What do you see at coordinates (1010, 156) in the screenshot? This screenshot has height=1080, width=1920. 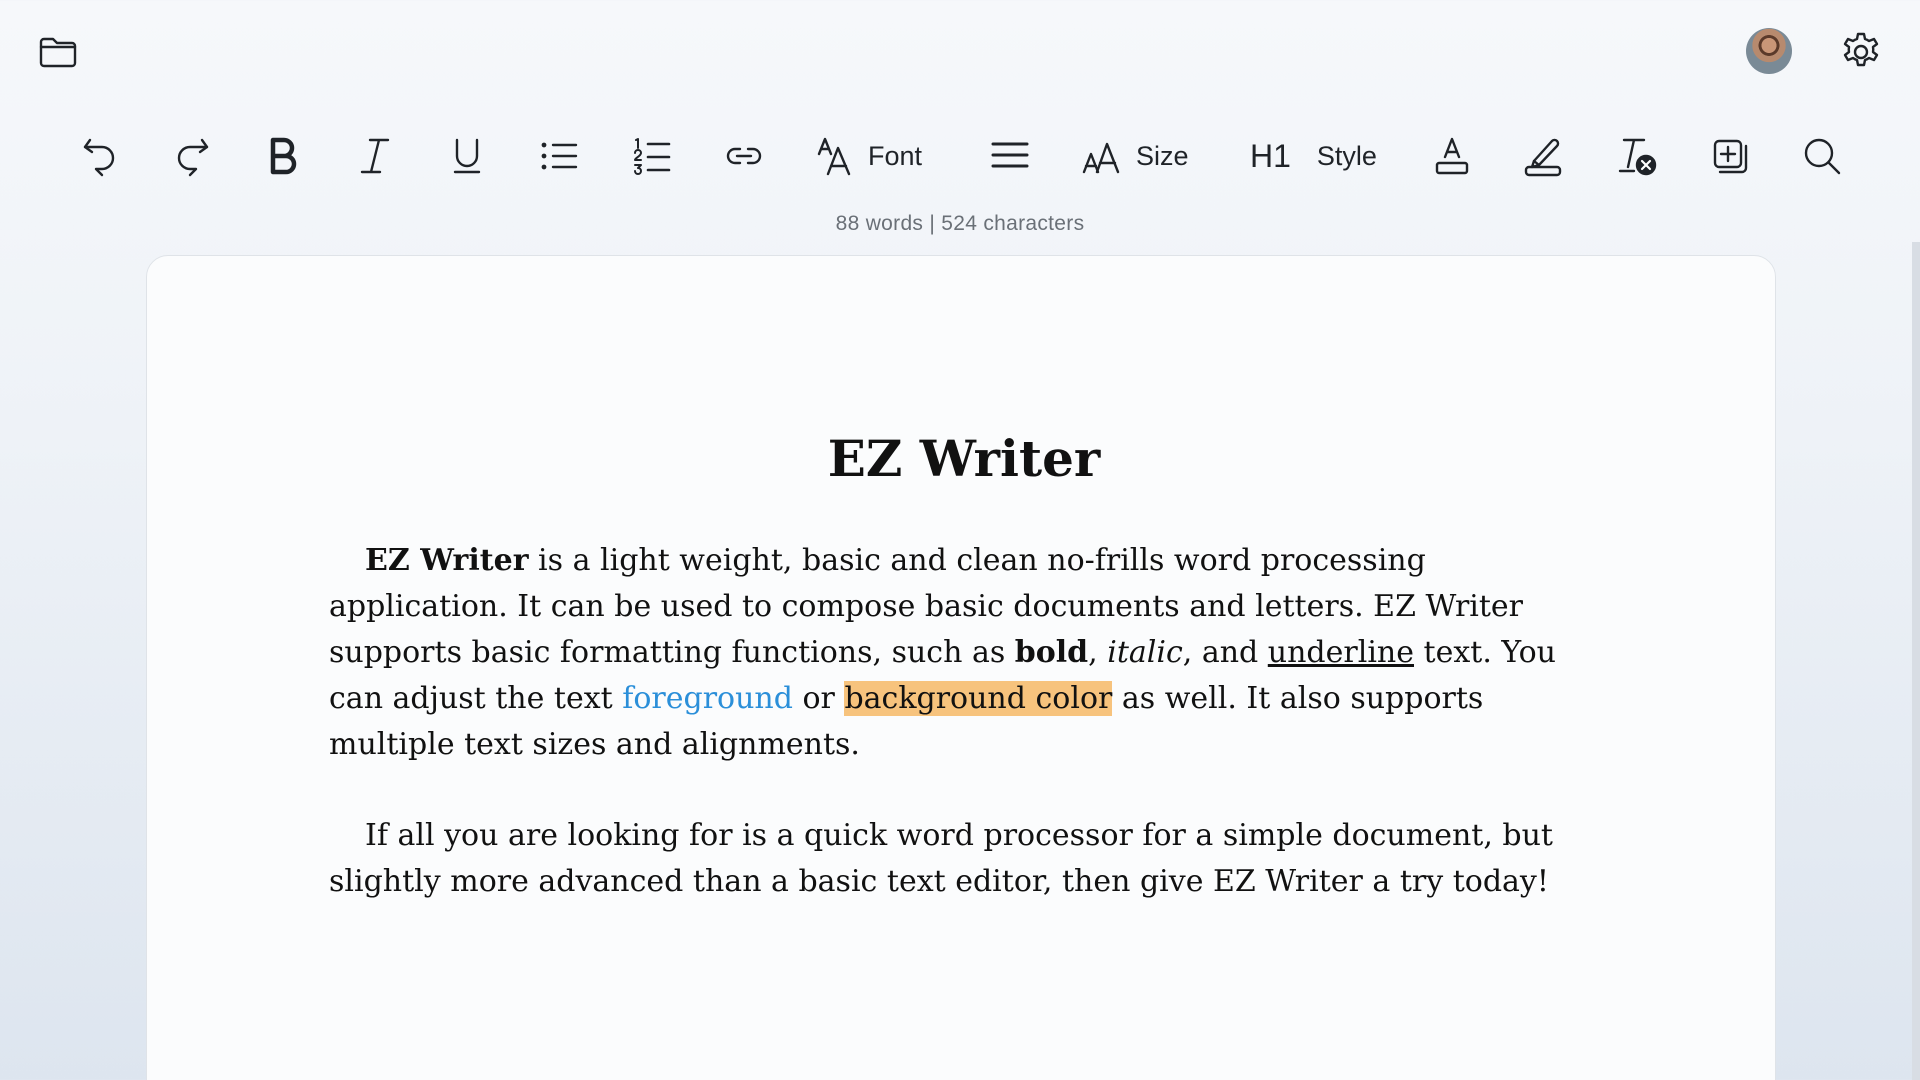 I see `align-icon` at bounding box center [1010, 156].